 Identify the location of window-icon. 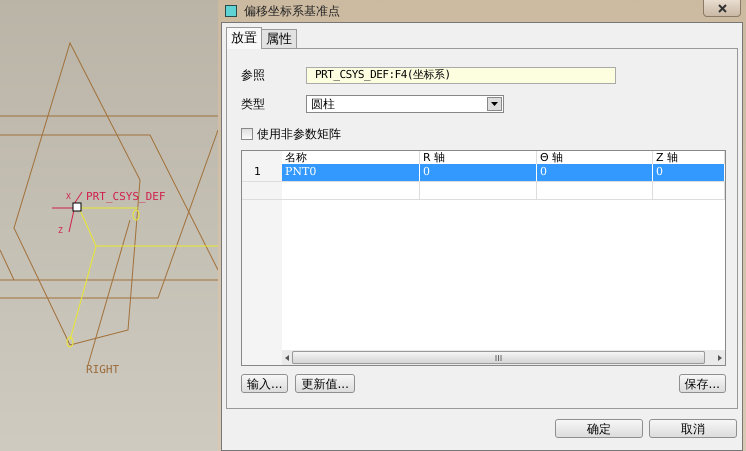
(231, 11).